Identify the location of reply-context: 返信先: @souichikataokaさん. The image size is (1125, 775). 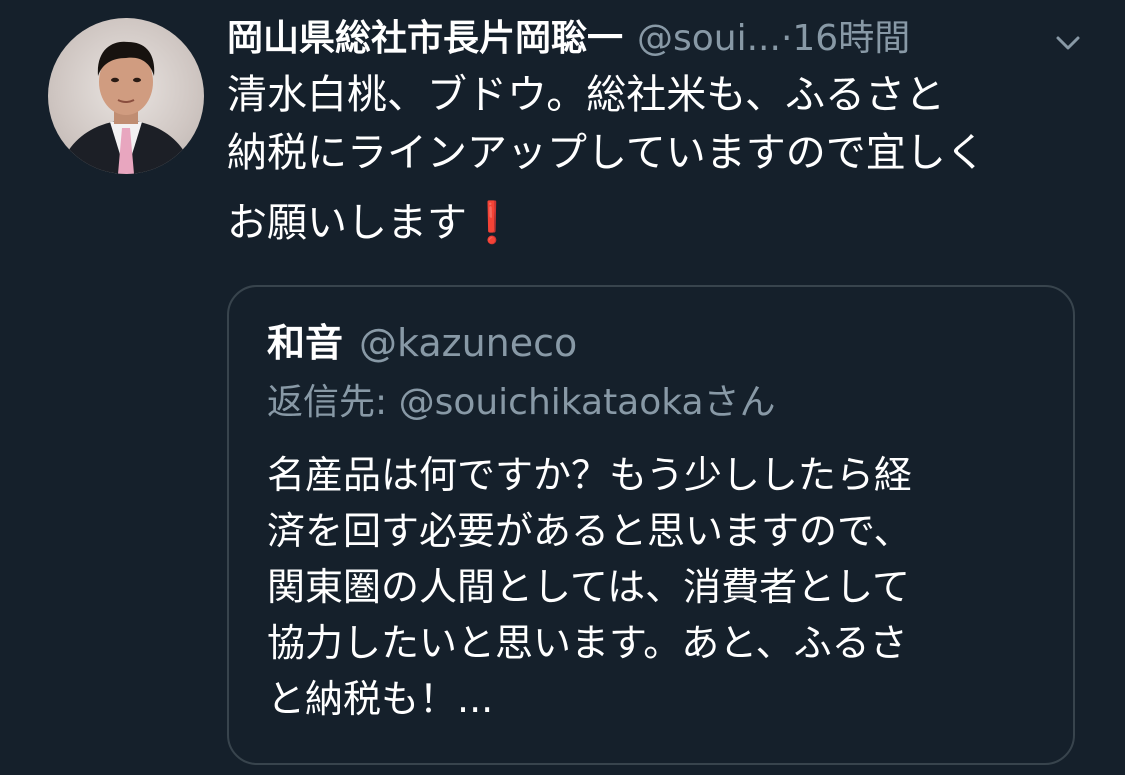
(521, 403).